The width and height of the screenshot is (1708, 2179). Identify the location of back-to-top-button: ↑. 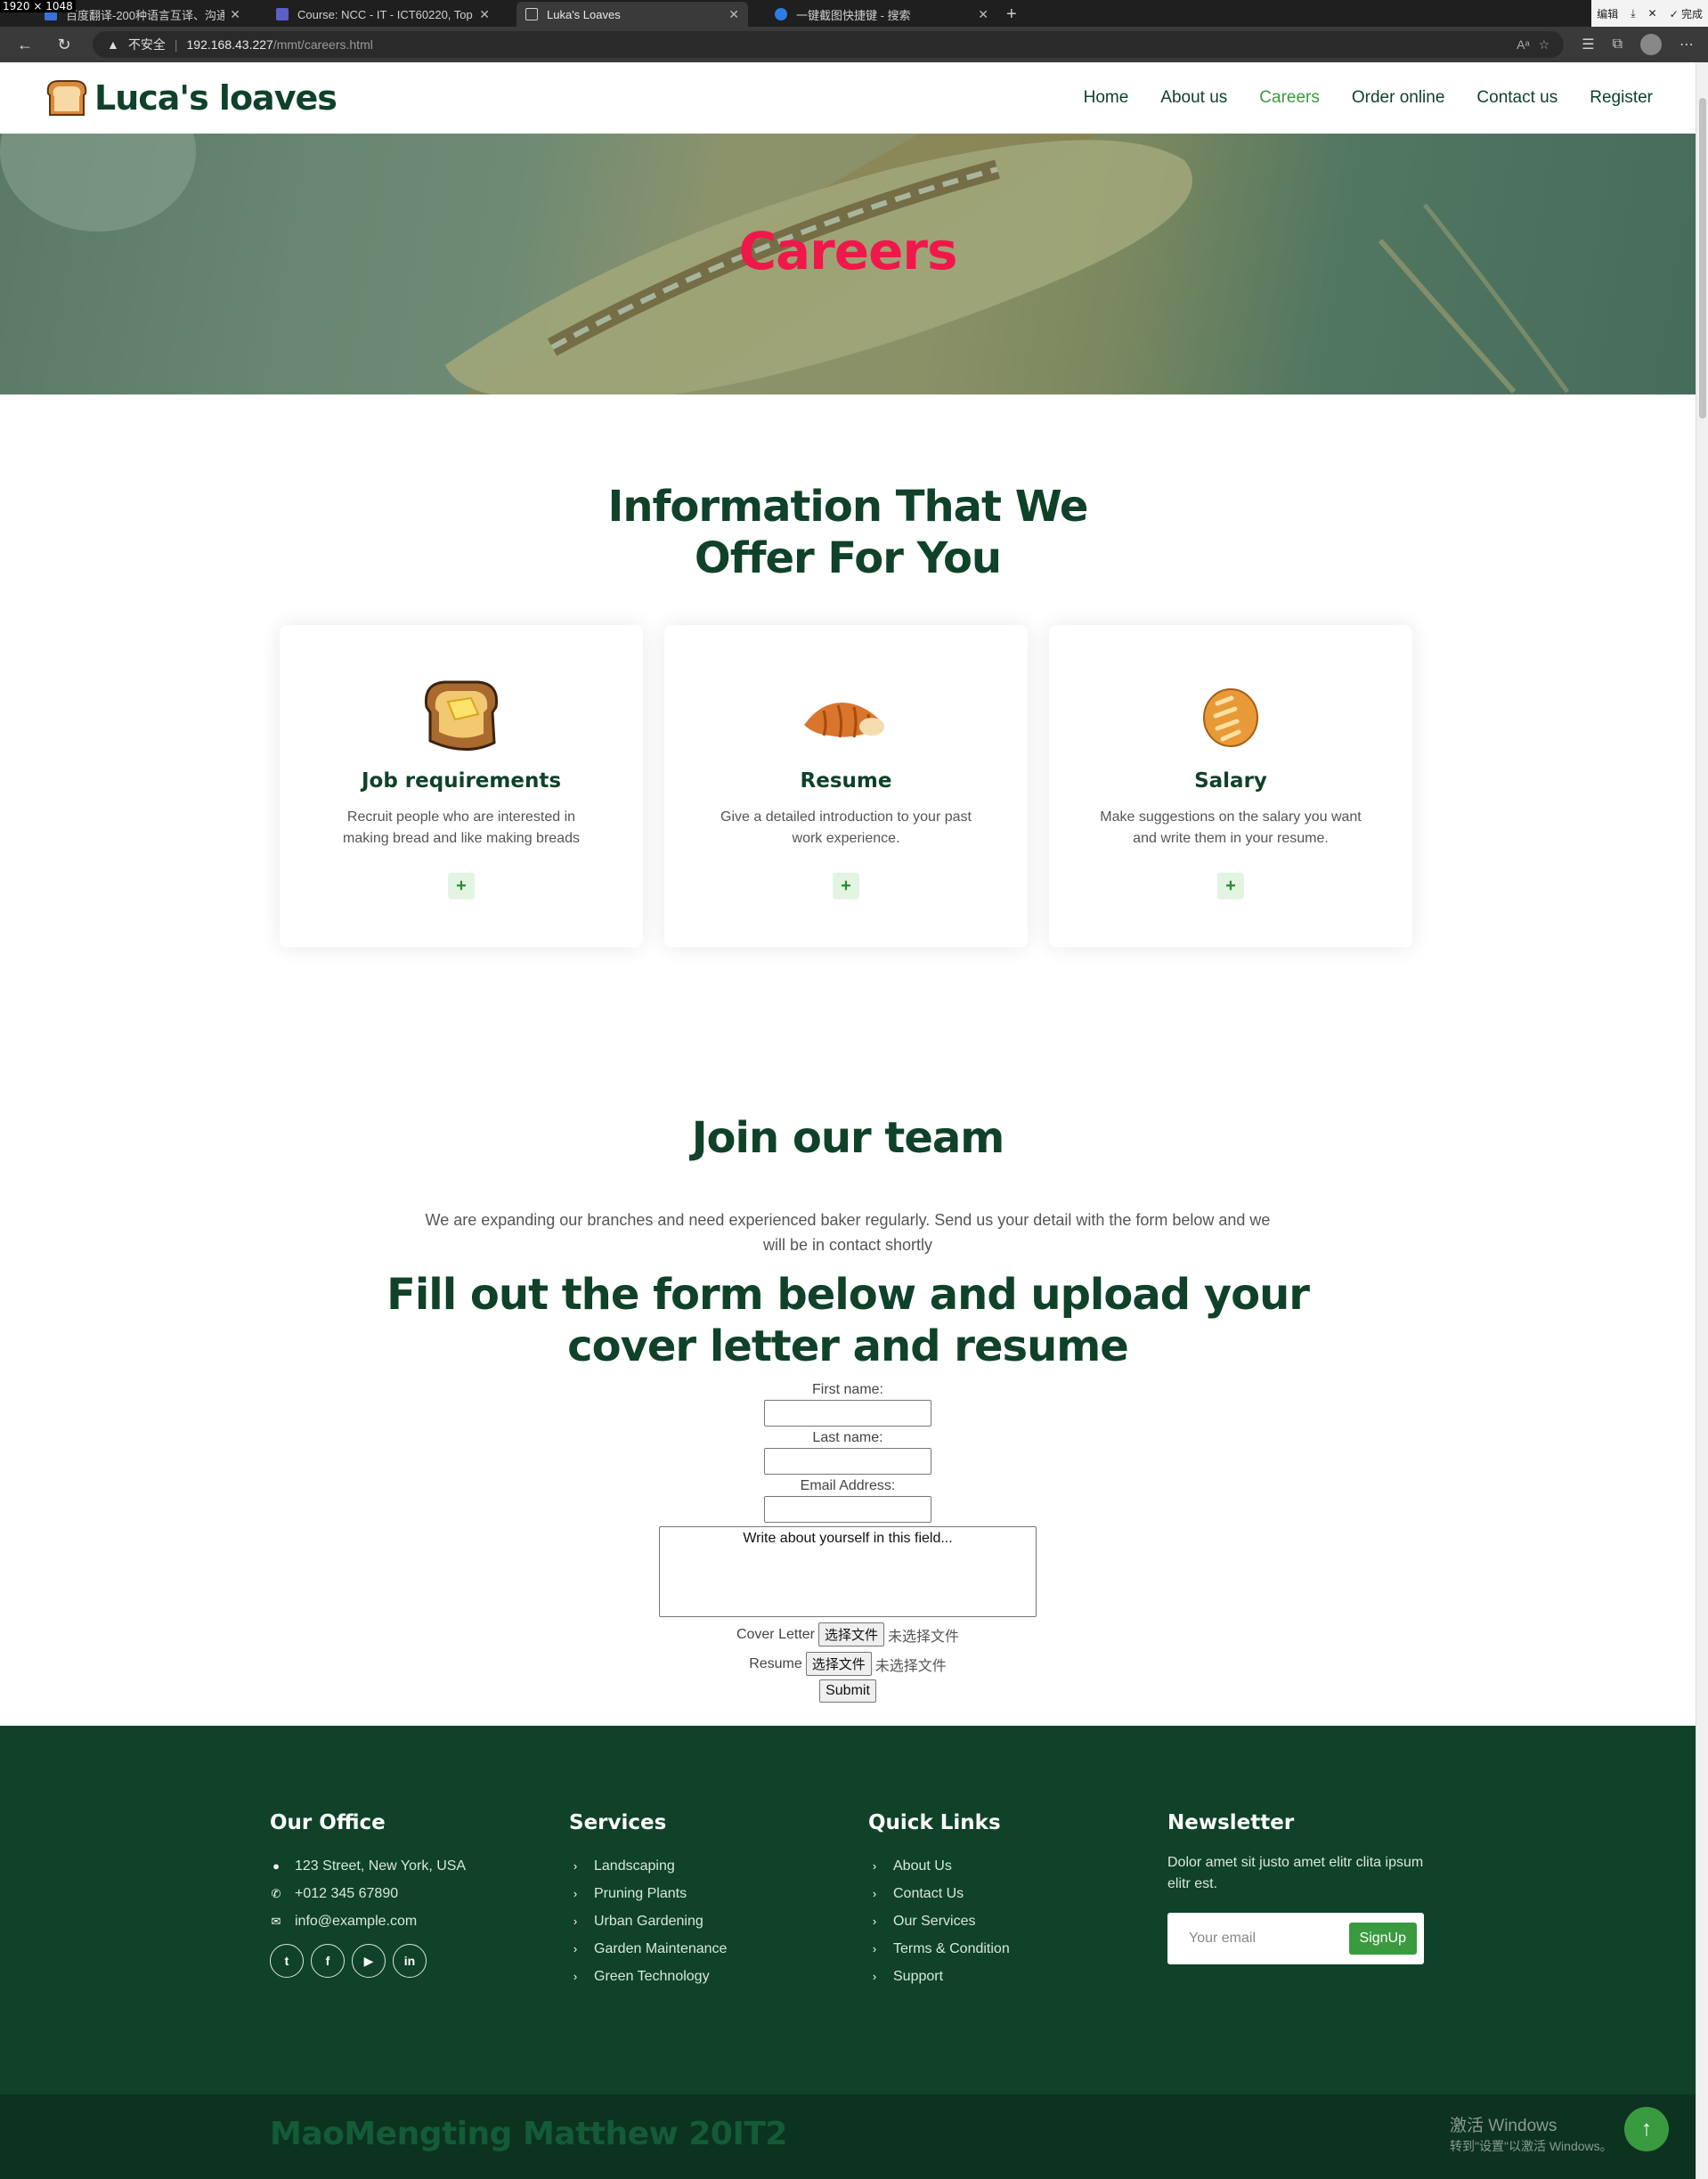
(1646, 2129).